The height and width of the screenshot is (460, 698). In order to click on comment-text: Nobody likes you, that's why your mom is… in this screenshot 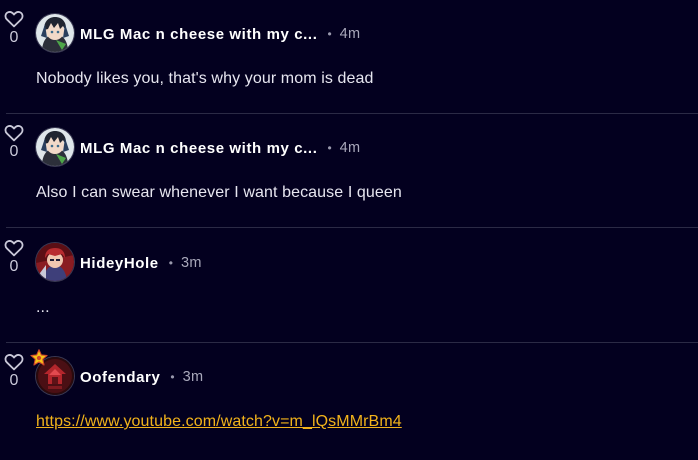, I will do `click(205, 78)`.